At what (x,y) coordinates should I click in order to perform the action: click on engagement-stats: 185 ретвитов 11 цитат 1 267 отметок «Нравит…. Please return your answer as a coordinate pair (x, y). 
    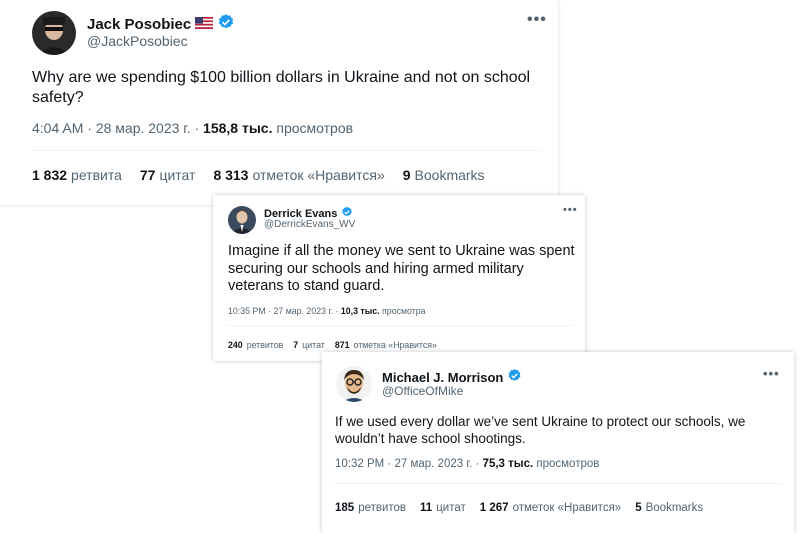
    Looking at the image, I should click on (526, 508).